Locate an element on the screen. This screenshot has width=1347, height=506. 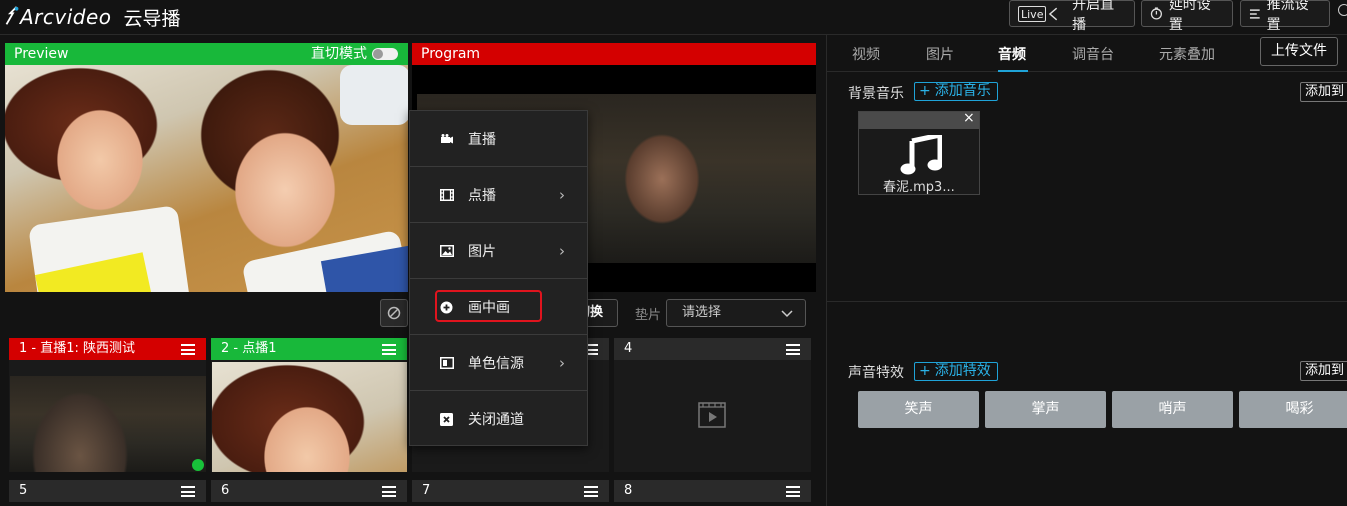
music-note-icon is located at coordinates (921, 155).